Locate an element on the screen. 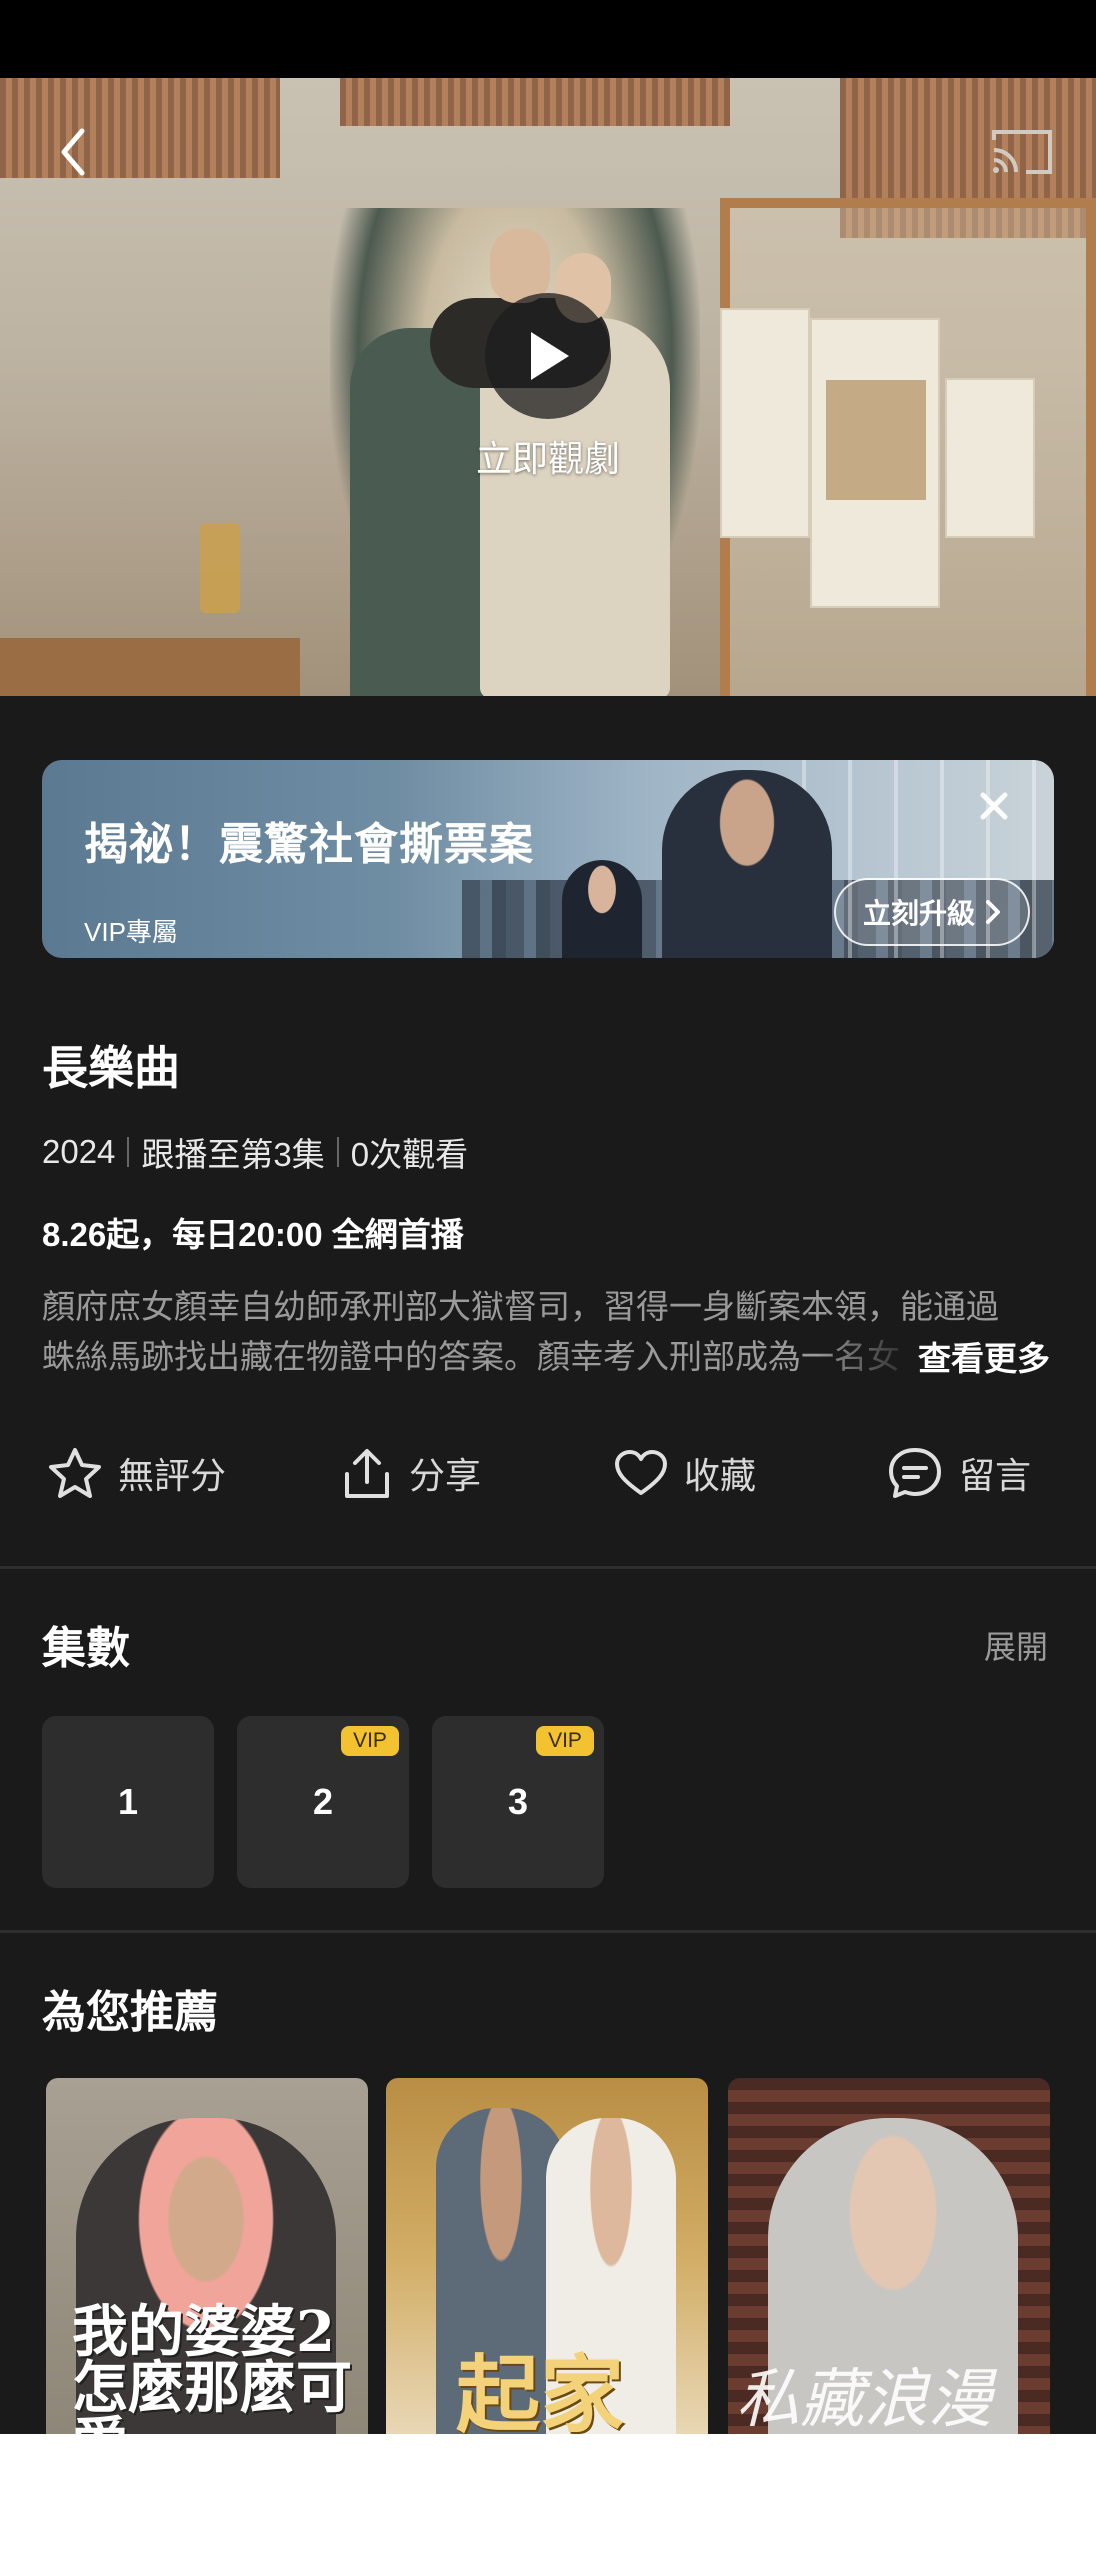 Image resolution: width=1096 pixels, height=2560 pixels. show-meta: 2024 跟播至第3集 0次觀看 is located at coordinates (255, 1152).